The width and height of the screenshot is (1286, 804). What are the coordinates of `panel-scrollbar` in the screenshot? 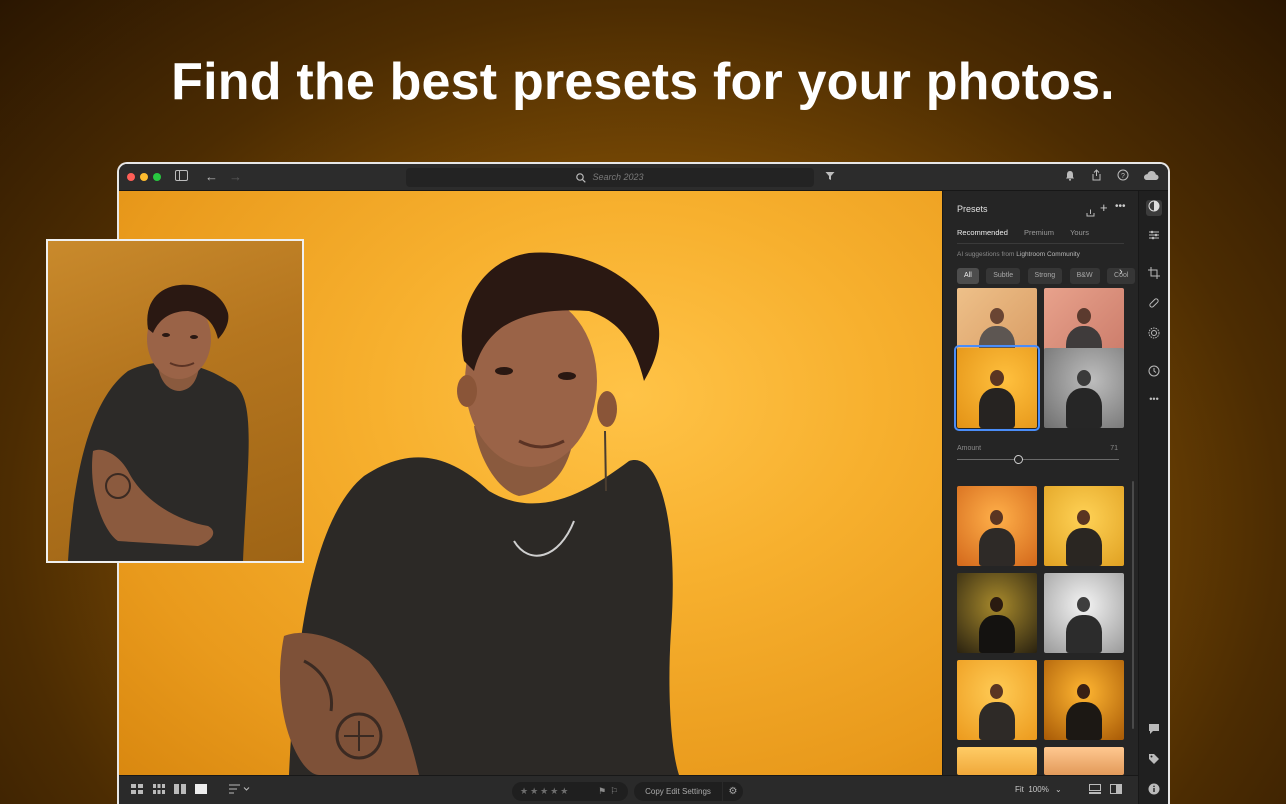 It's located at (1133, 605).